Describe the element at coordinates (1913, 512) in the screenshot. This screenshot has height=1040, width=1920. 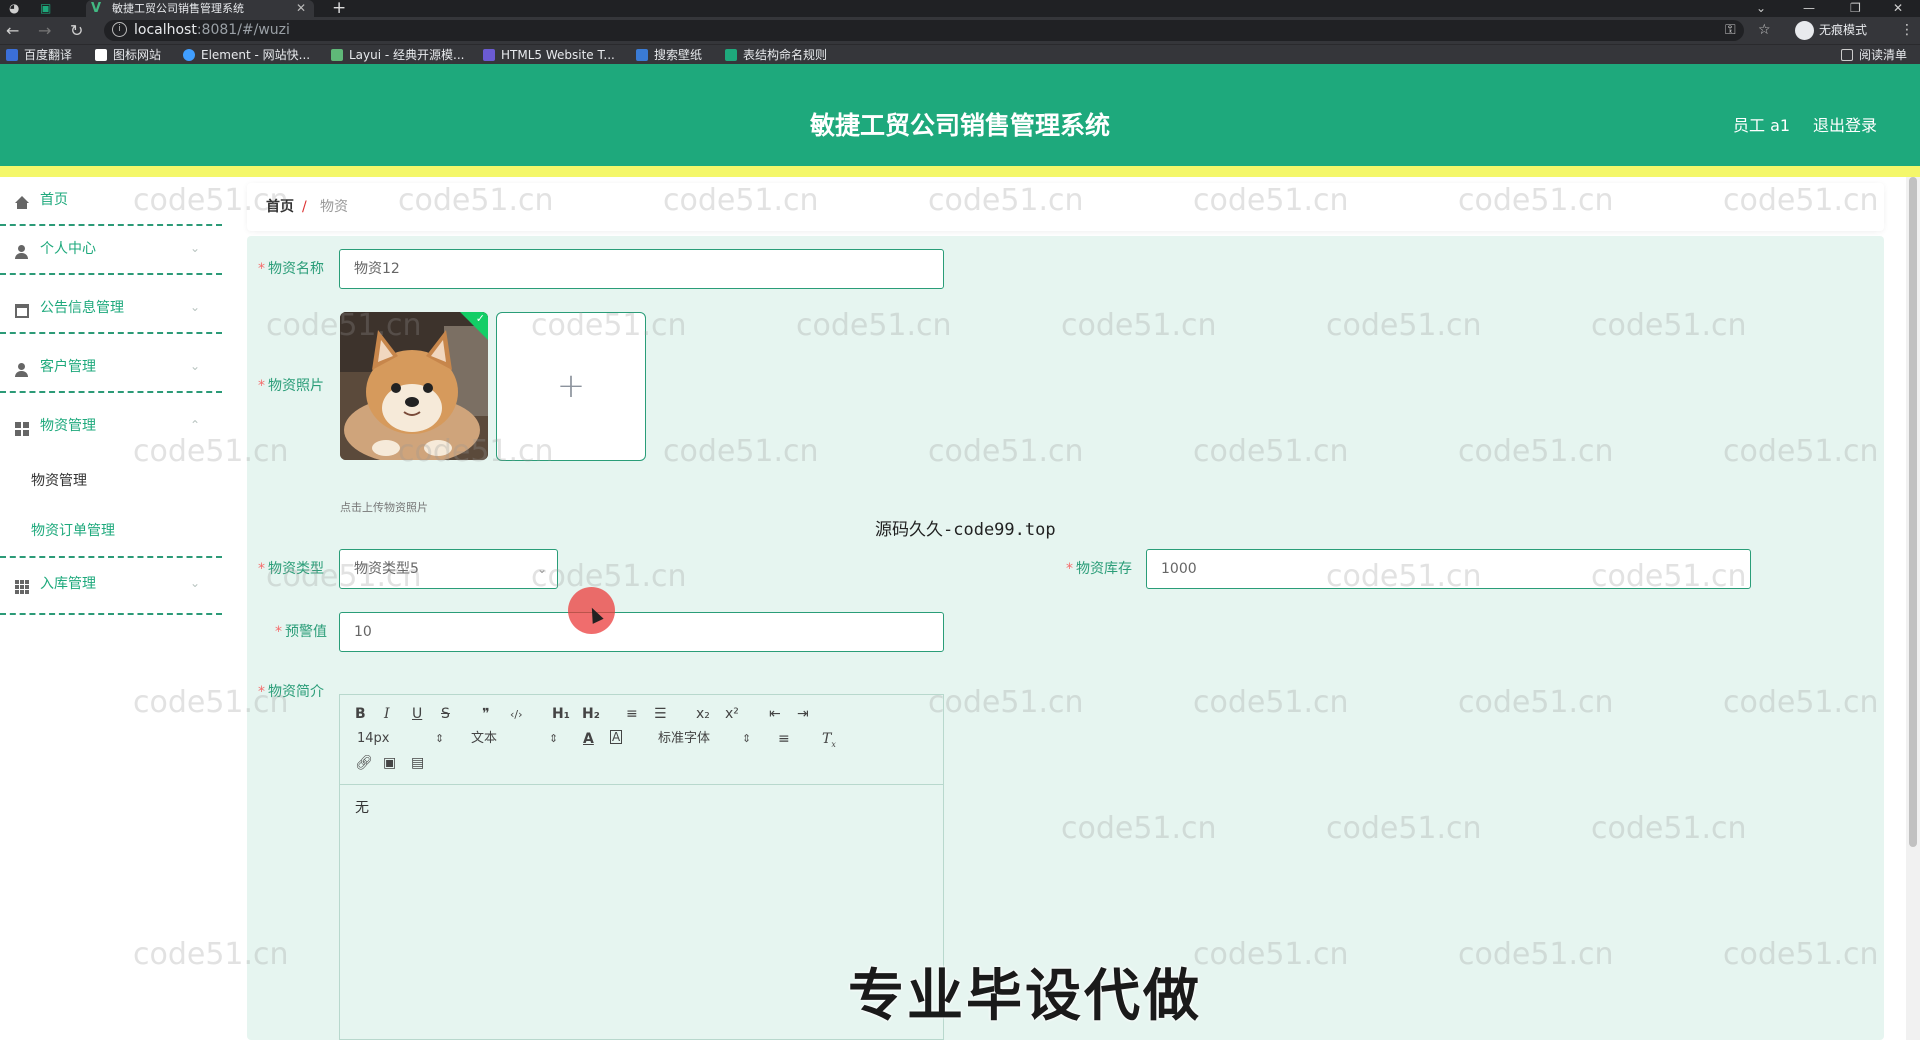
I see `scrollbar-thumb` at that location.